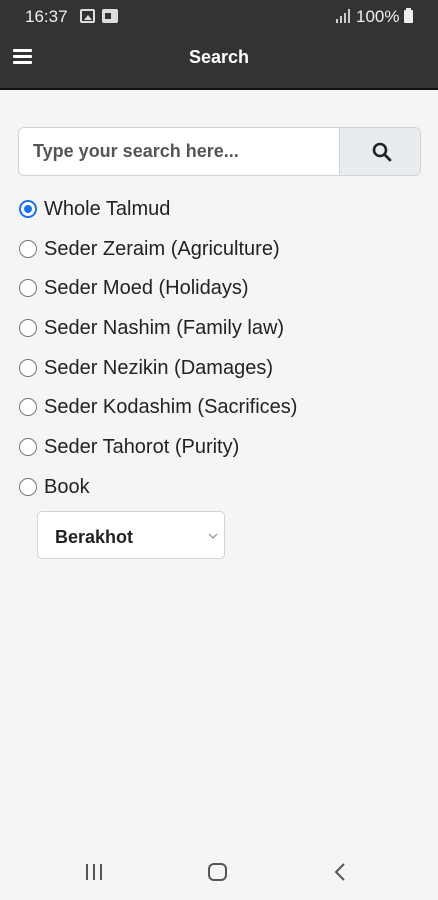  I want to click on home-icon, so click(217, 872).